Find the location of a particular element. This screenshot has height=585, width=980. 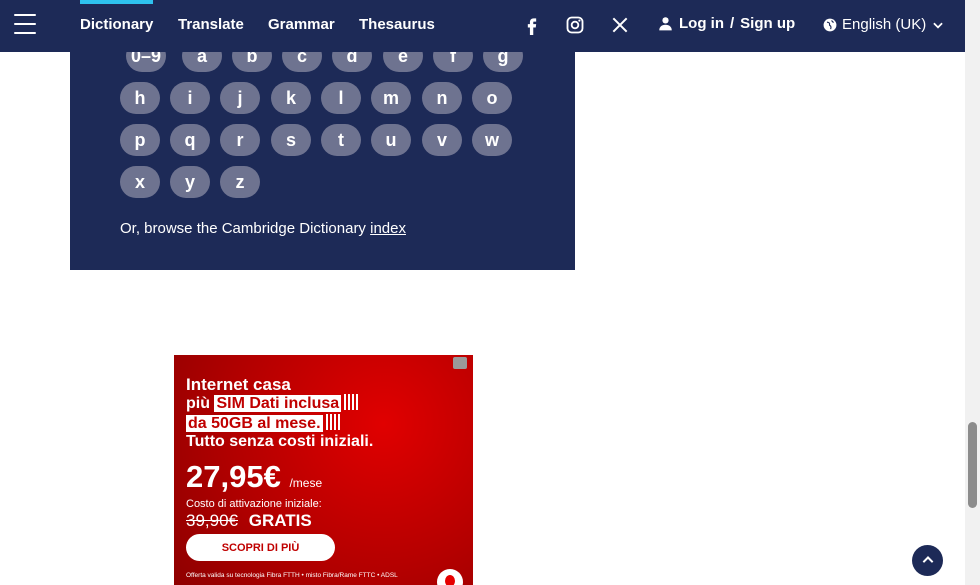

ad-stripes-decoration is located at coordinates (351, 402).